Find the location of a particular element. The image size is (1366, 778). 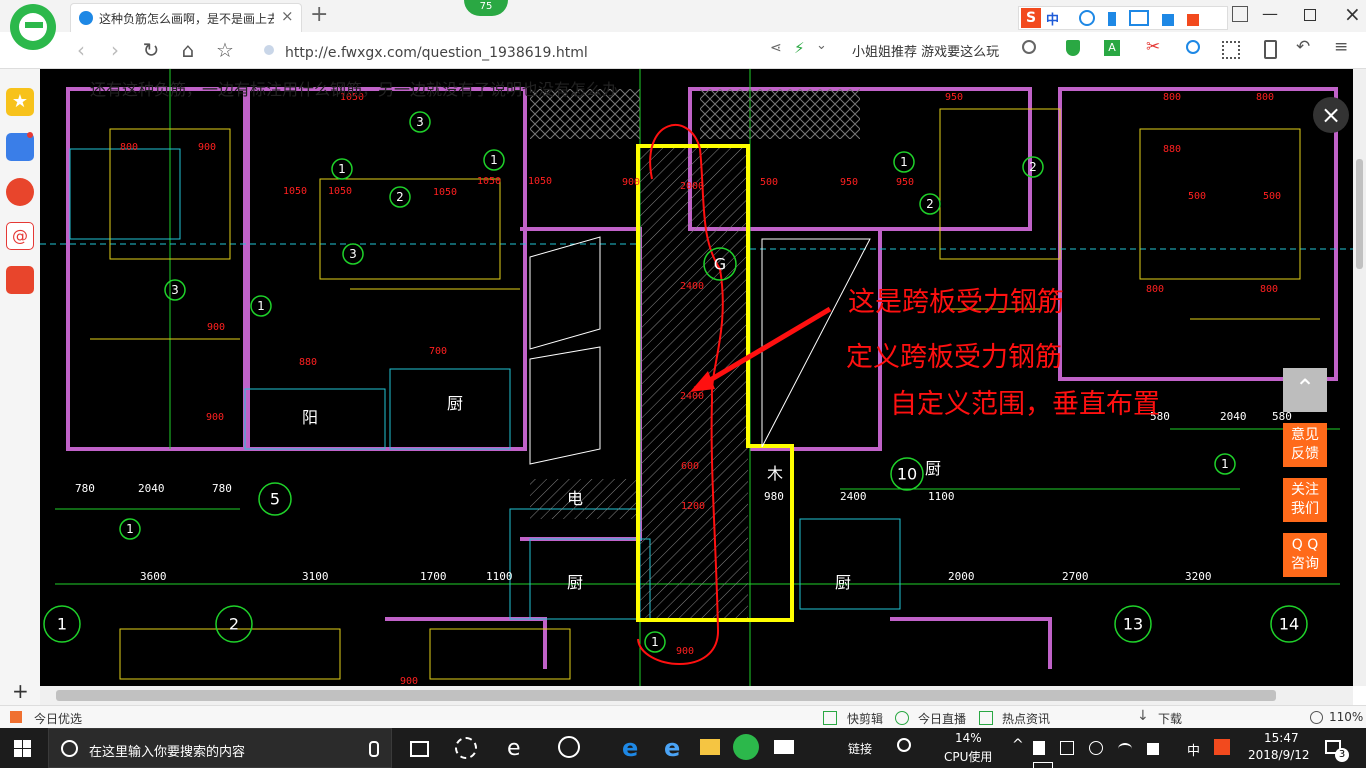

back-to-top-button: ⌃ is located at coordinates (1305, 390).